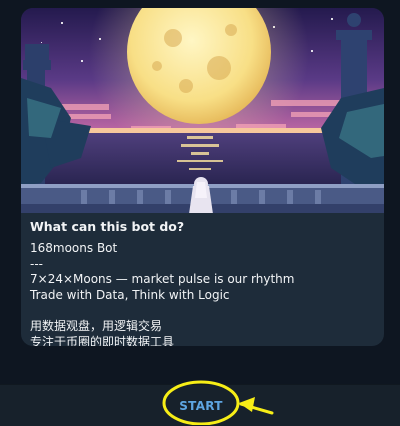  Describe the element at coordinates (162, 279) in the screenshot. I see `tagline-line: 7×24×Moons — market pulse is our rhythm` at that location.